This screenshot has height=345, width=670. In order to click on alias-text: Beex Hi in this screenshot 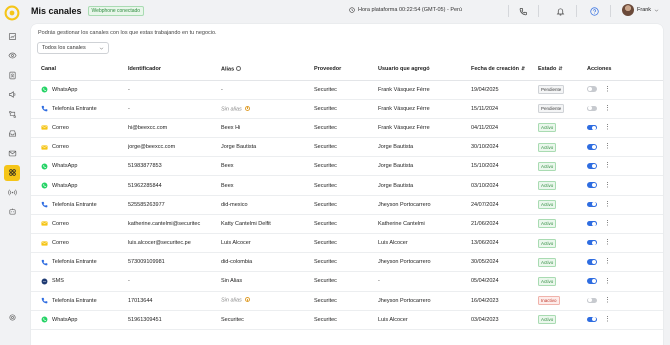, I will do `click(231, 127)`.